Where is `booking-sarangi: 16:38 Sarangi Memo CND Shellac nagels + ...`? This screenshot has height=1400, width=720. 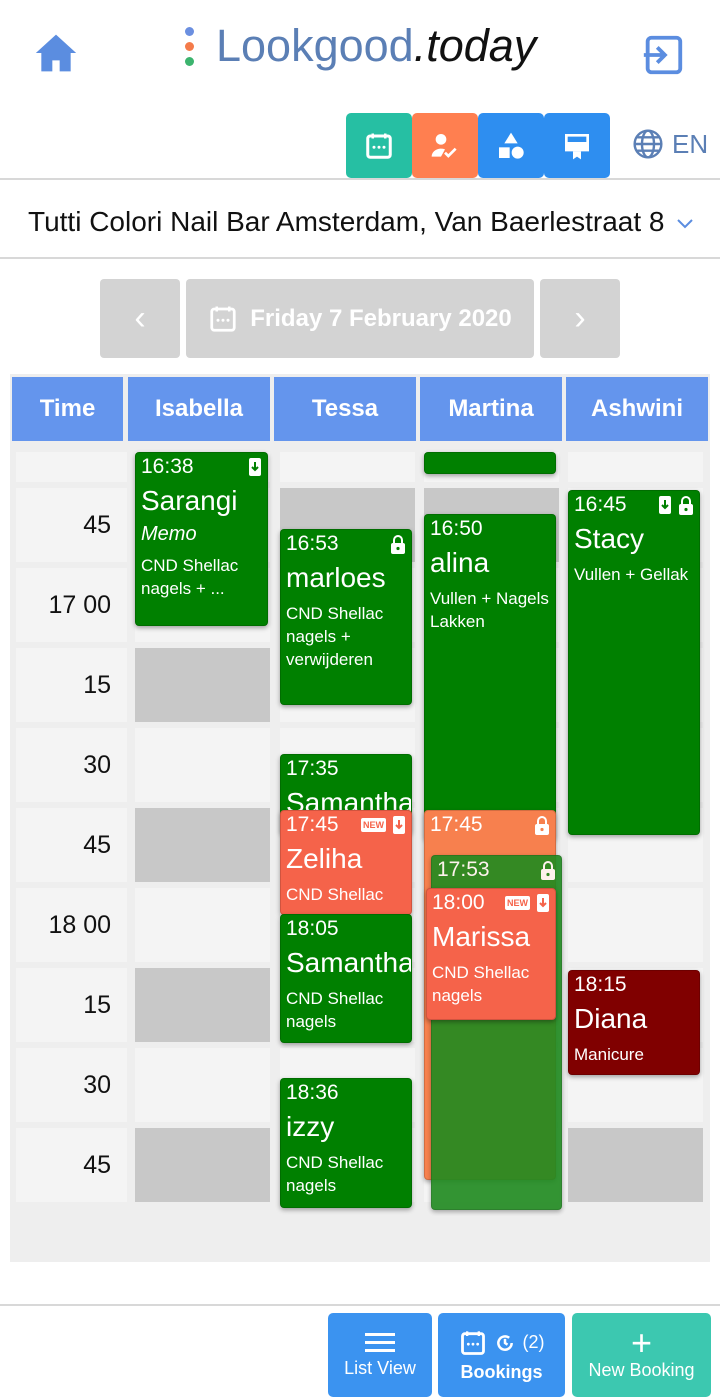
booking-sarangi: 16:38 Sarangi Memo CND Shellac nagels + ... is located at coordinates (201, 539).